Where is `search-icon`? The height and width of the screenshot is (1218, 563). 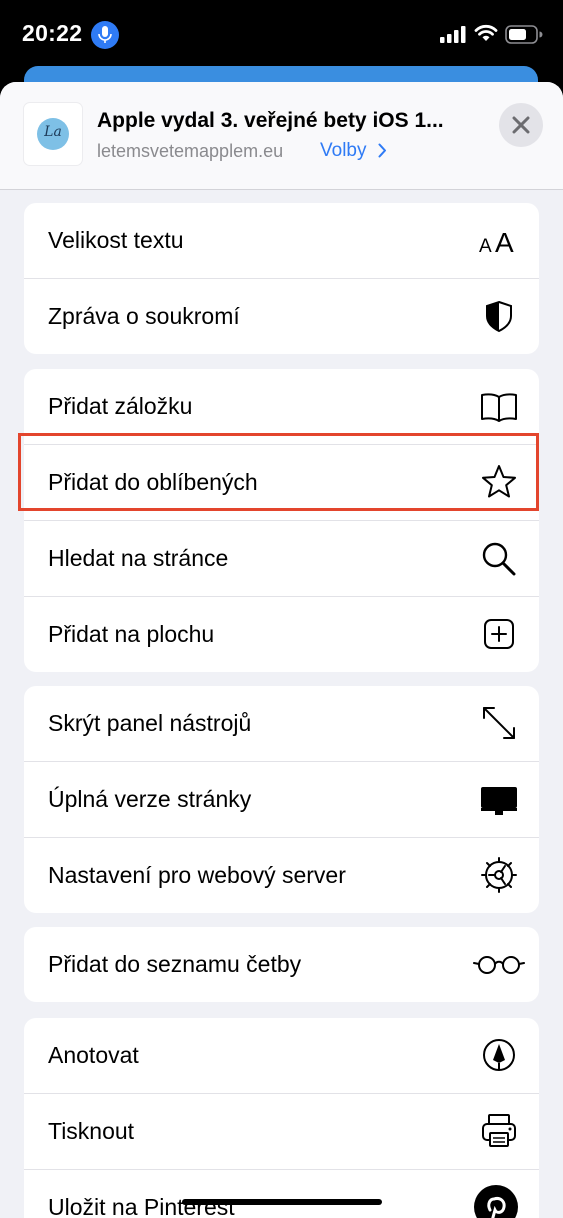 search-icon is located at coordinates (499, 558).